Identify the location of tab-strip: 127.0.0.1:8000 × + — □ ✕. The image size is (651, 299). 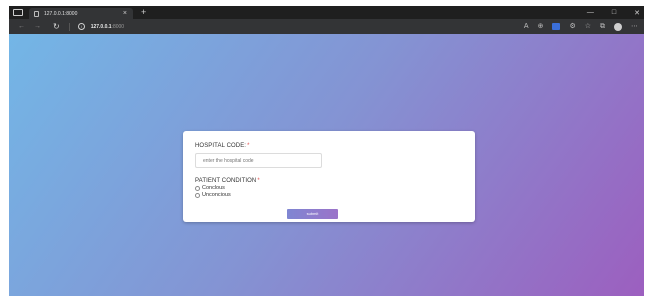
(326, 12).